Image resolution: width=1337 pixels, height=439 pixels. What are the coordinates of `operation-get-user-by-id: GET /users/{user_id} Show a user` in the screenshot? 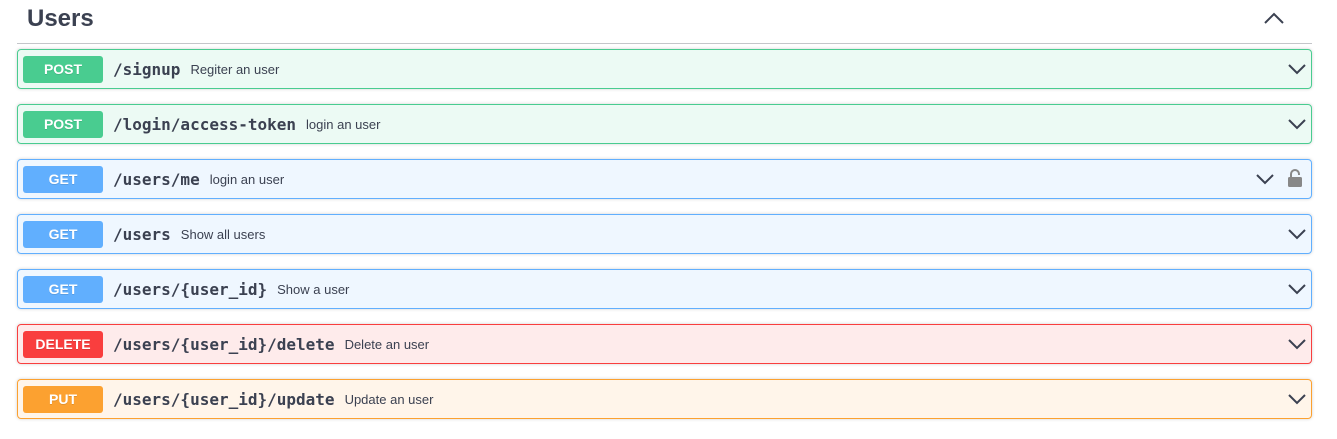 It's located at (664, 289).